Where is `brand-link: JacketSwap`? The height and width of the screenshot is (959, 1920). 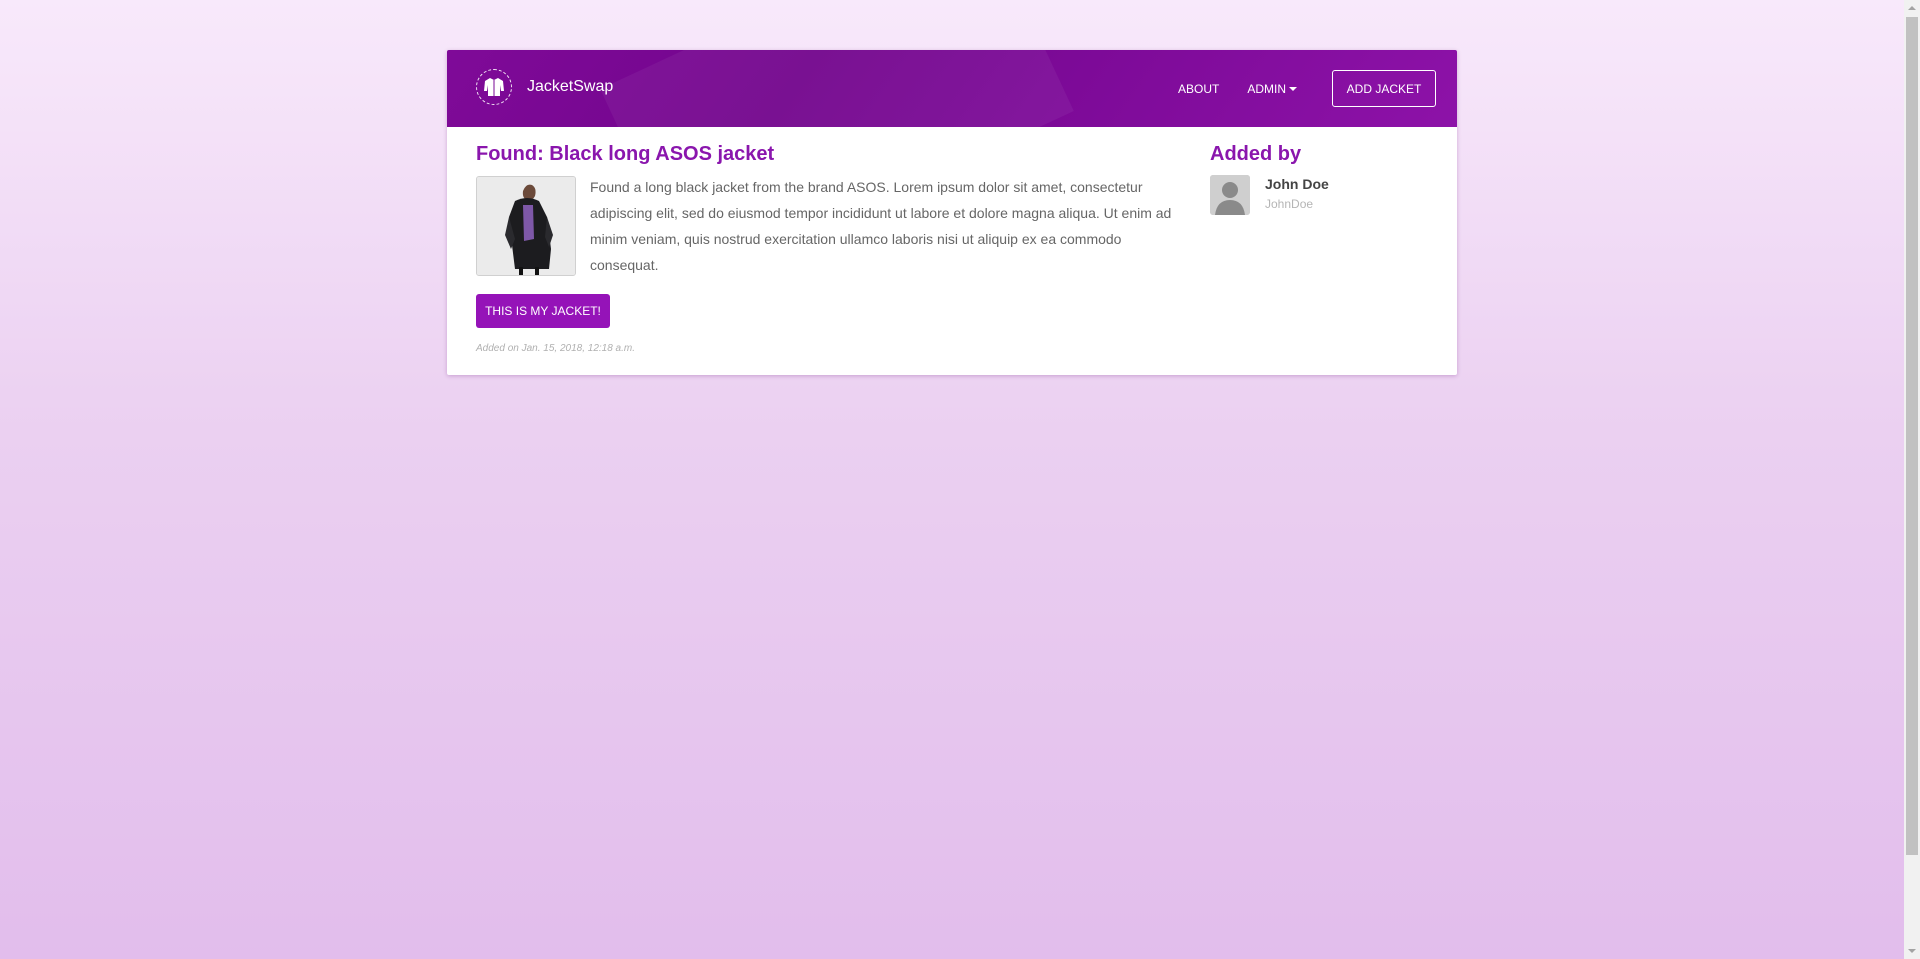 brand-link: JacketSwap is located at coordinates (544, 87).